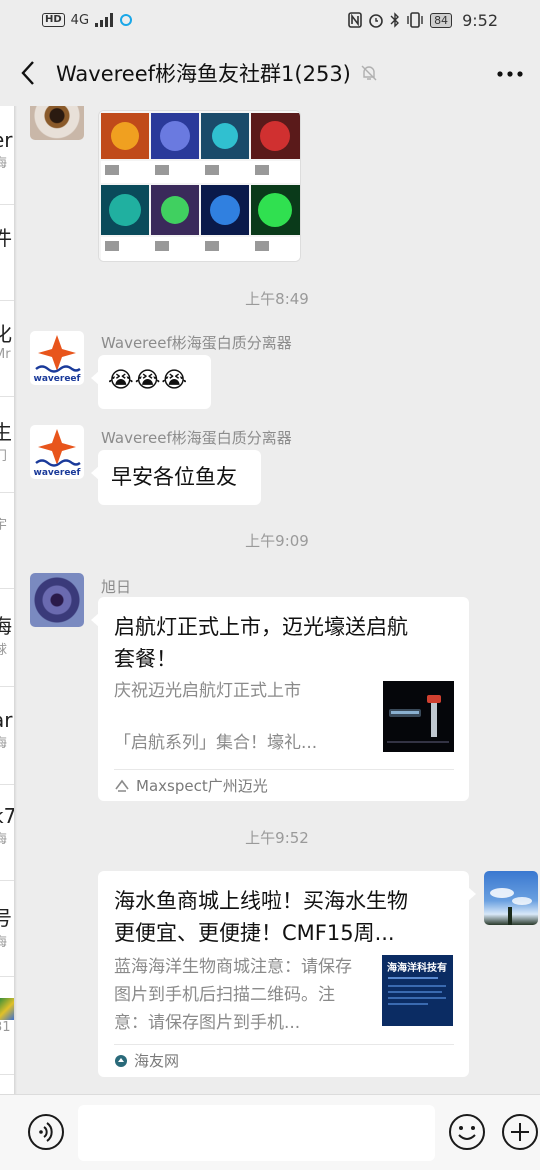 Image resolution: width=540 pixels, height=1170 pixels. I want to click on sky-photo, so click(511, 906).